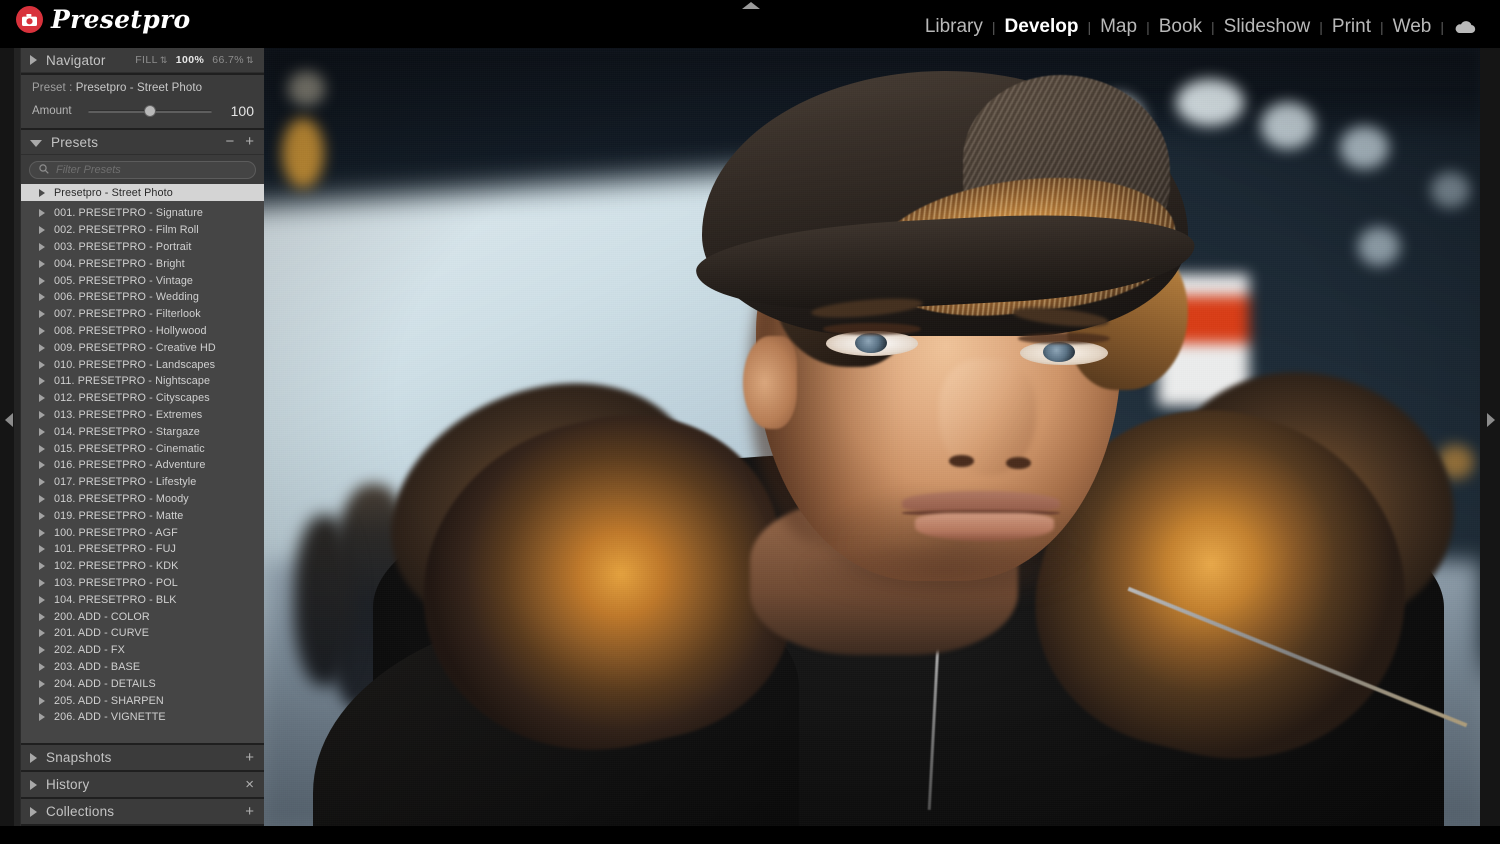 The image size is (1500, 844). Describe the element at coordinates (142, 398) in the screenshot. I see `preset-list-item: 012. PRESETPRO - Cityscapes` at that location.